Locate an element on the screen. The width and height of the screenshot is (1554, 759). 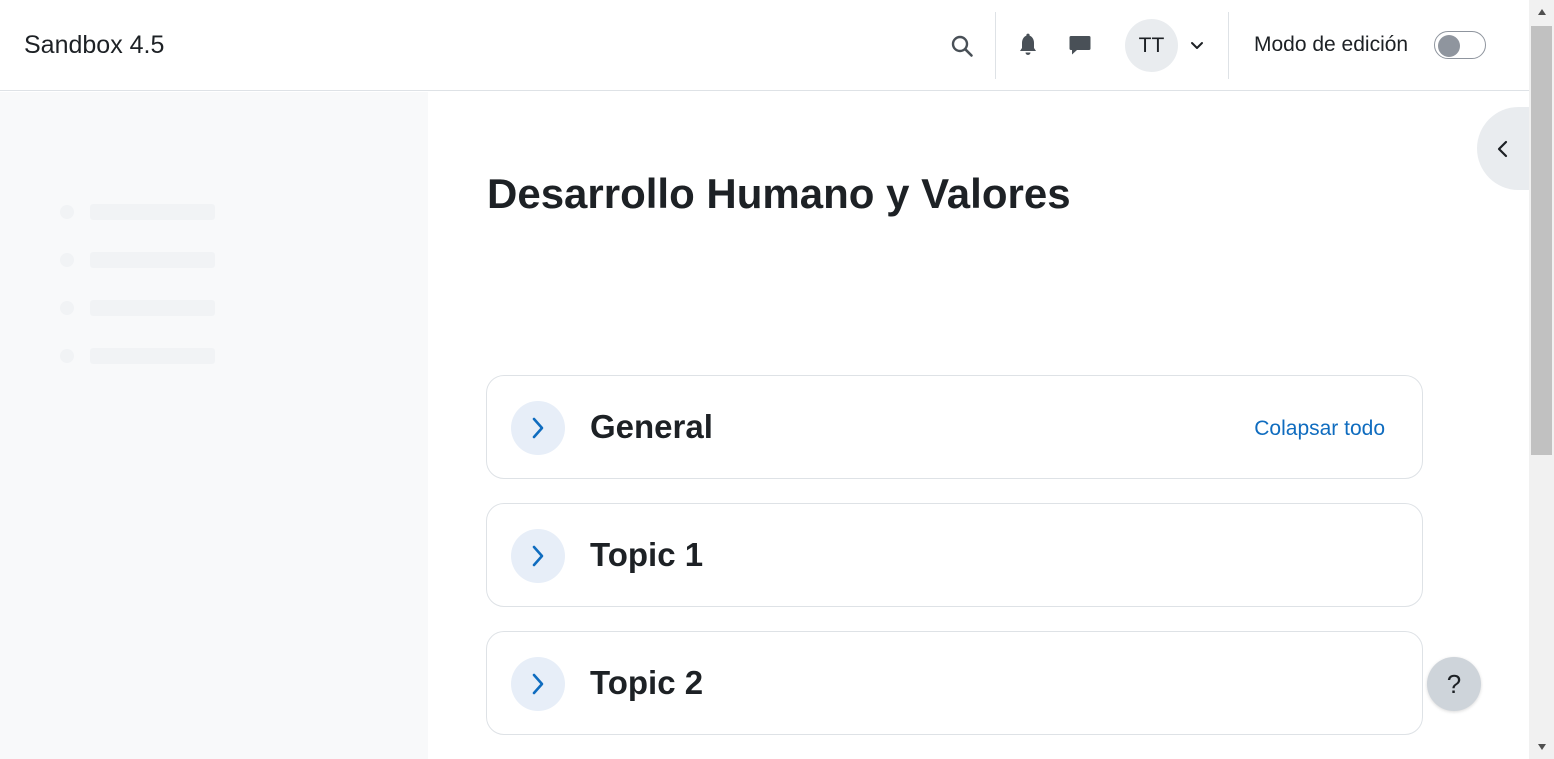
triangle-down-icon is located at coordinates (1541, 747).